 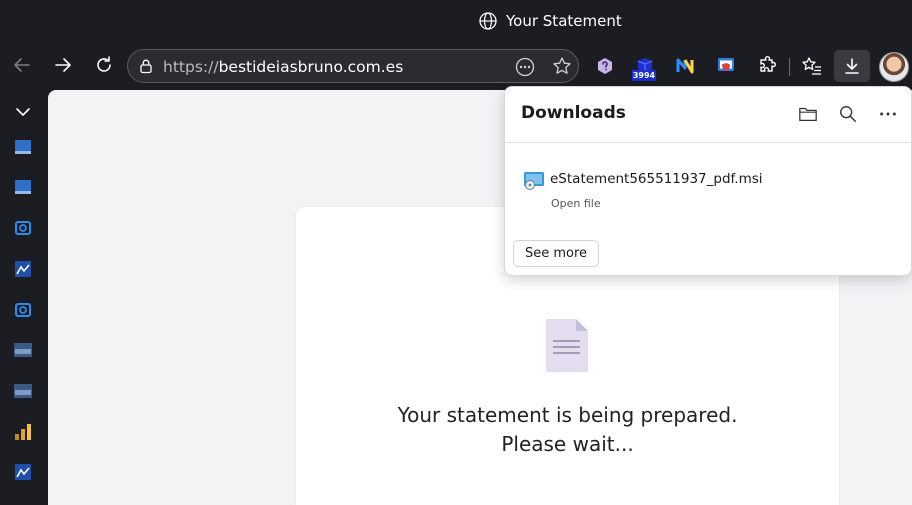 I want to click on download-icon, so click(x=852, y=66).